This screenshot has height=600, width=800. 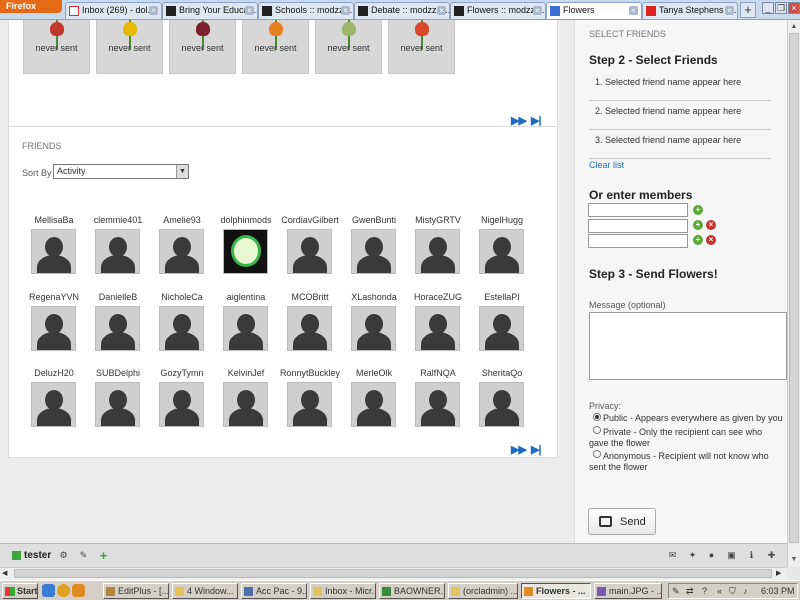 What do you see at coordinates (121, 171) in the screenshot?
I see `sort-by-select: Activity ▼` at bounding box center [121, 171].